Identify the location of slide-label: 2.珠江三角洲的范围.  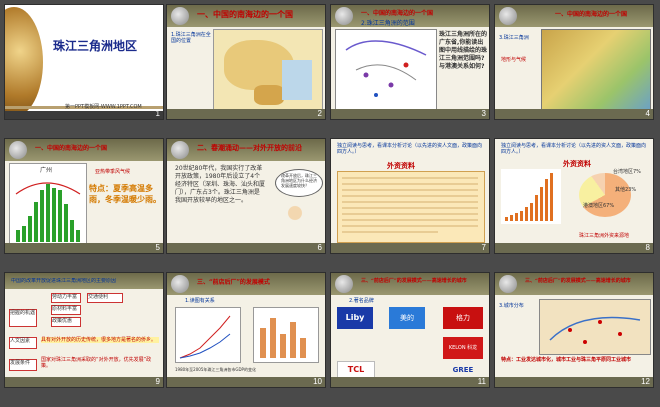
(388, 23).